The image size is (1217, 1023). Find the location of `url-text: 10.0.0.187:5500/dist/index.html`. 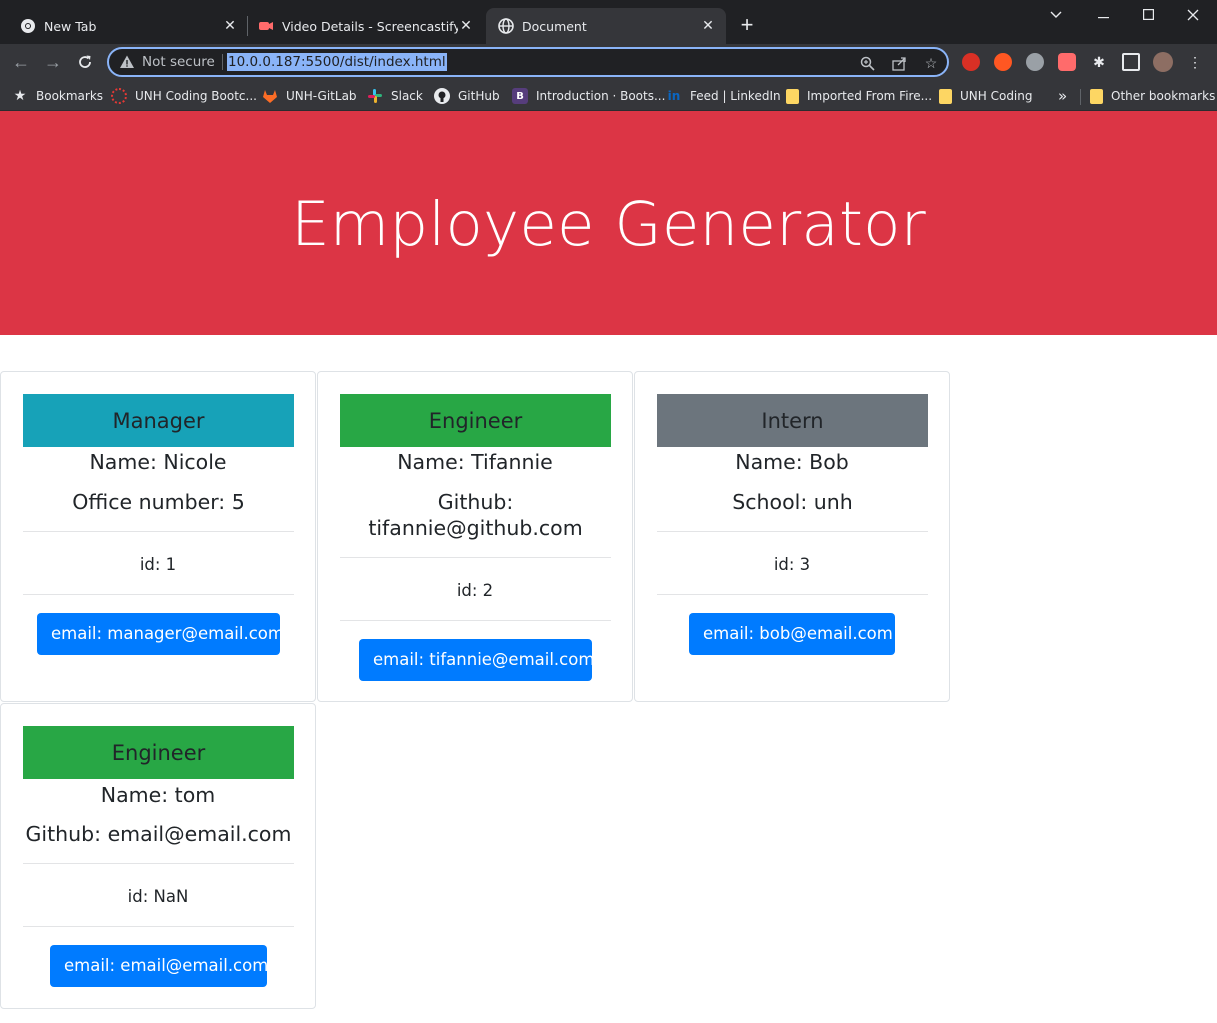

url-text: 10.0.0.187:5500/dist/index.html is located at coordinates (337, 62).